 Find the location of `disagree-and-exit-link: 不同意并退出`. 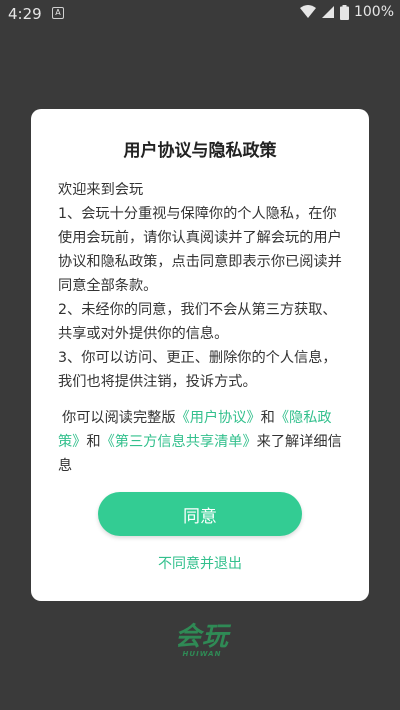

disagree-and-exit-link: 不同意并退出 is located at coordinates (200, 563).